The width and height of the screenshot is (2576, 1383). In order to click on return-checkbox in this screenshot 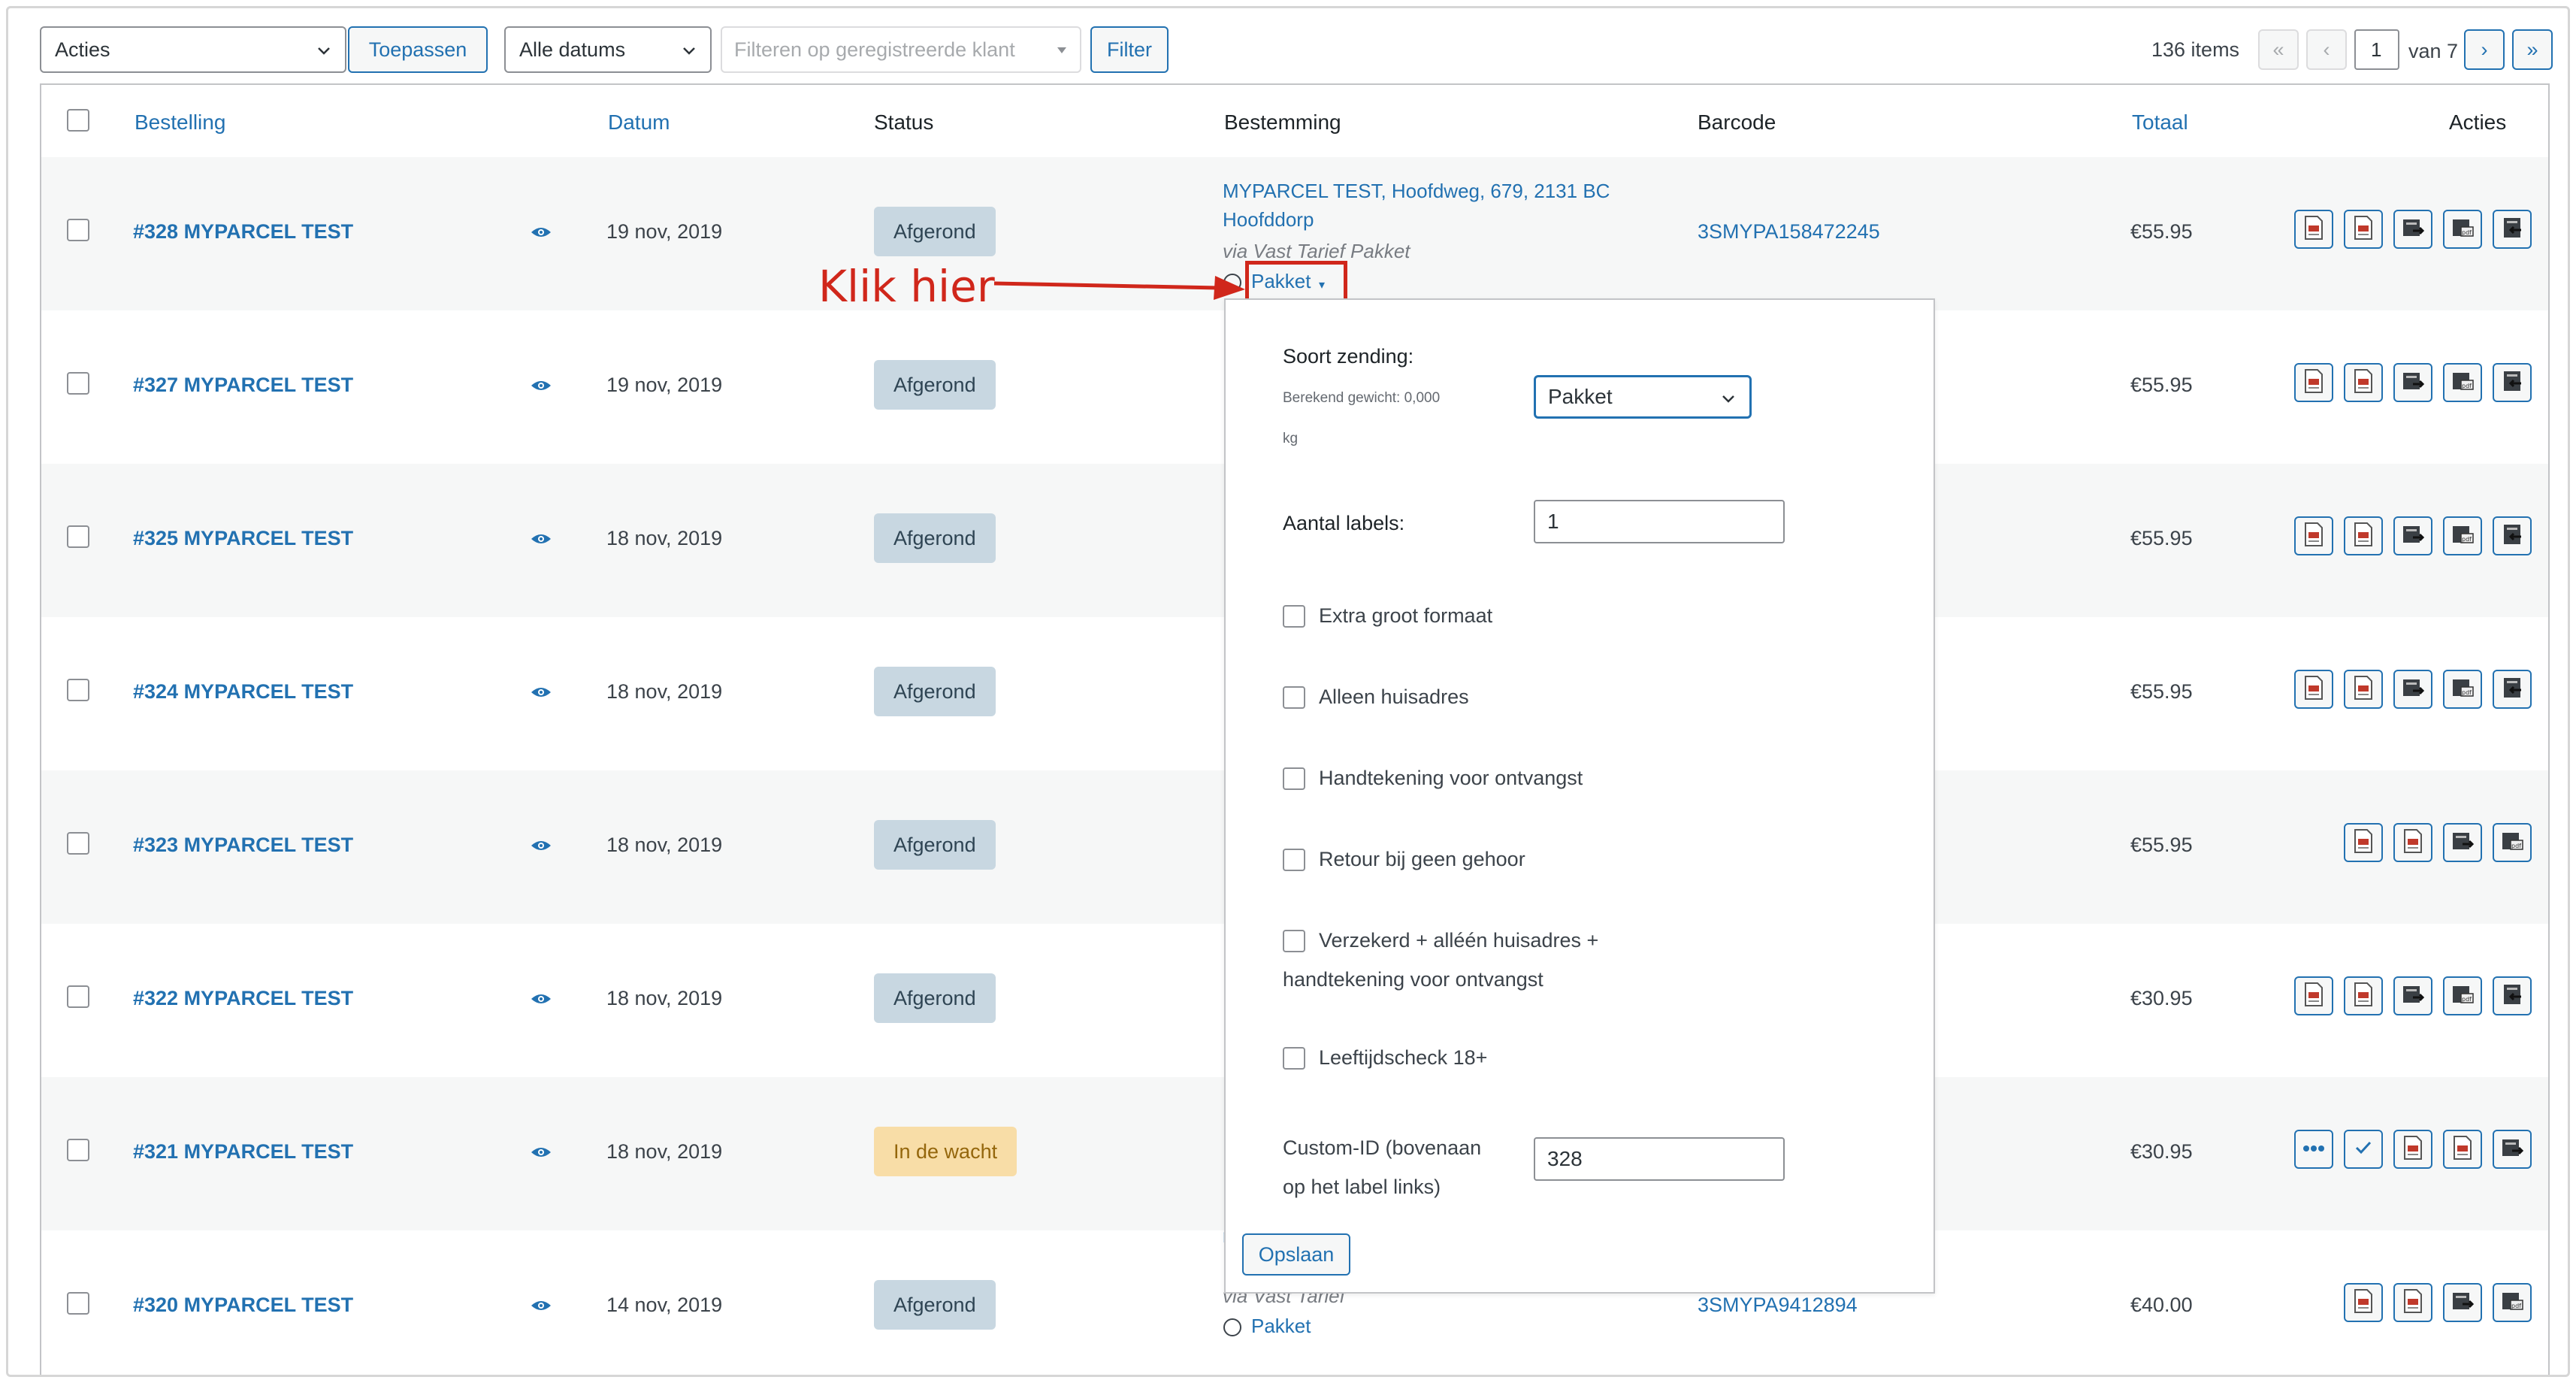, I will do `click(1294, 860)`.